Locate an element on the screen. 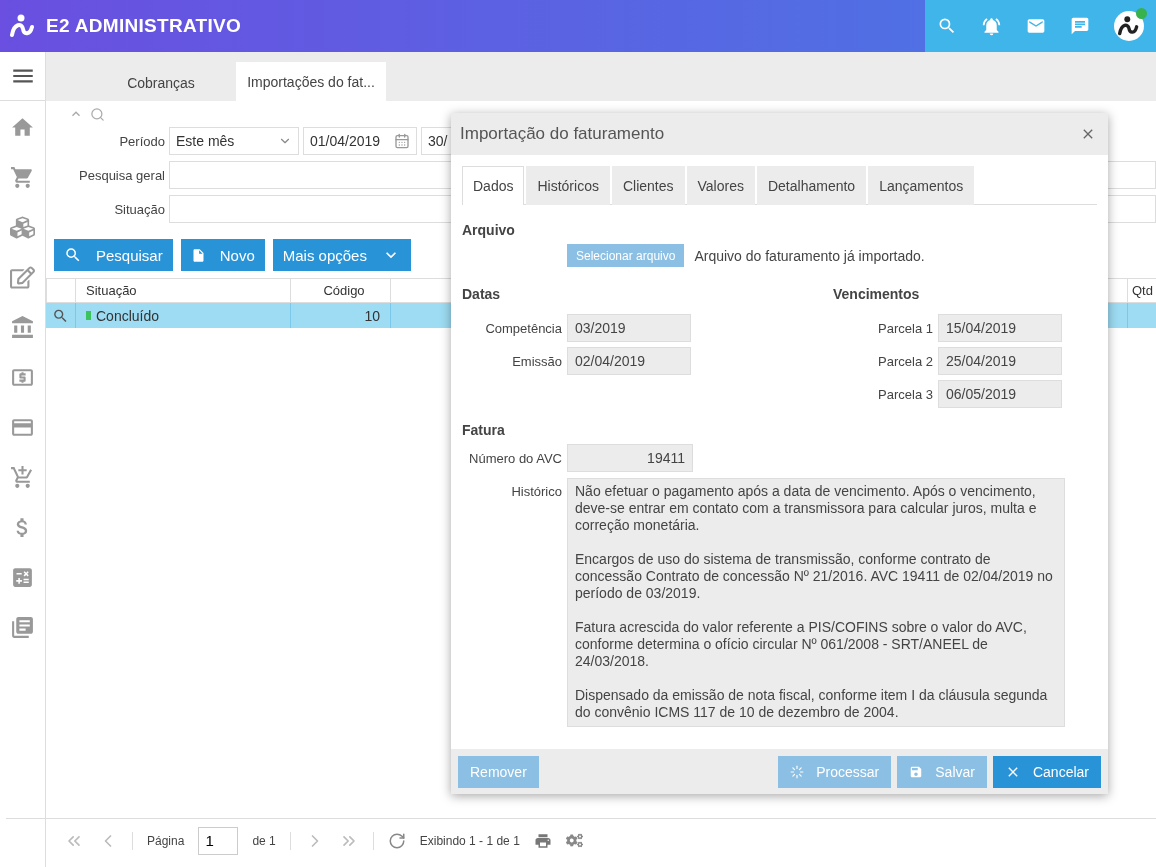 Image resolution: width=1156 pixels, height=867 pixels. record-count: Exibindo 1 - 1 de 1 is located at coordinates (469, 840).